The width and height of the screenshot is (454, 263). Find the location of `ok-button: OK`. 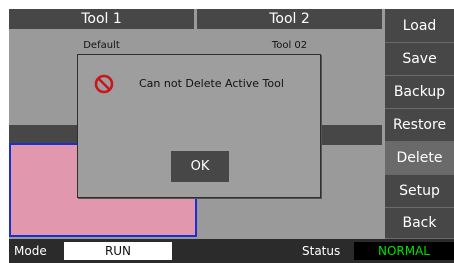

ok-button: OK is located at coordinates (200, 166).